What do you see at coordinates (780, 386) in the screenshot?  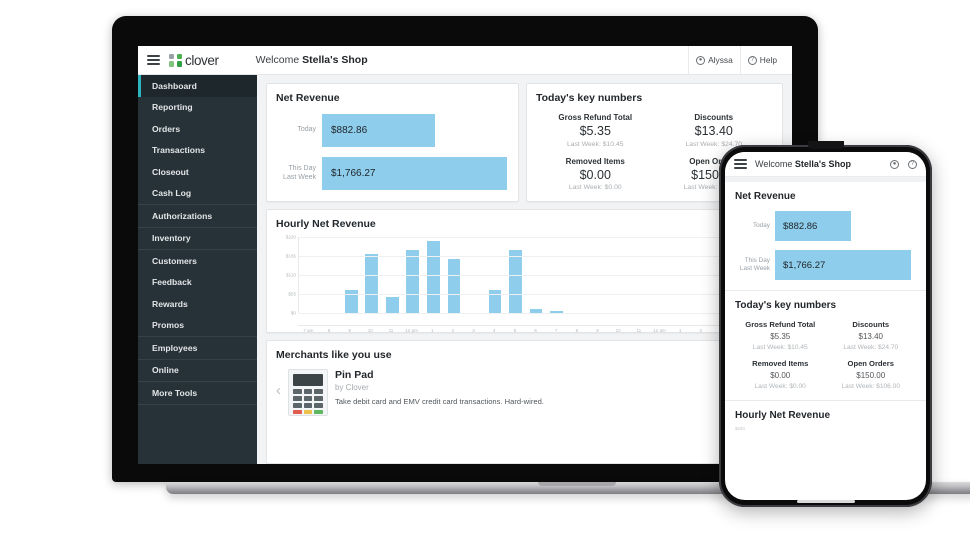 I see `phone-key-number-sub: Last Week: $0.00` at bounding box center [780, 386].